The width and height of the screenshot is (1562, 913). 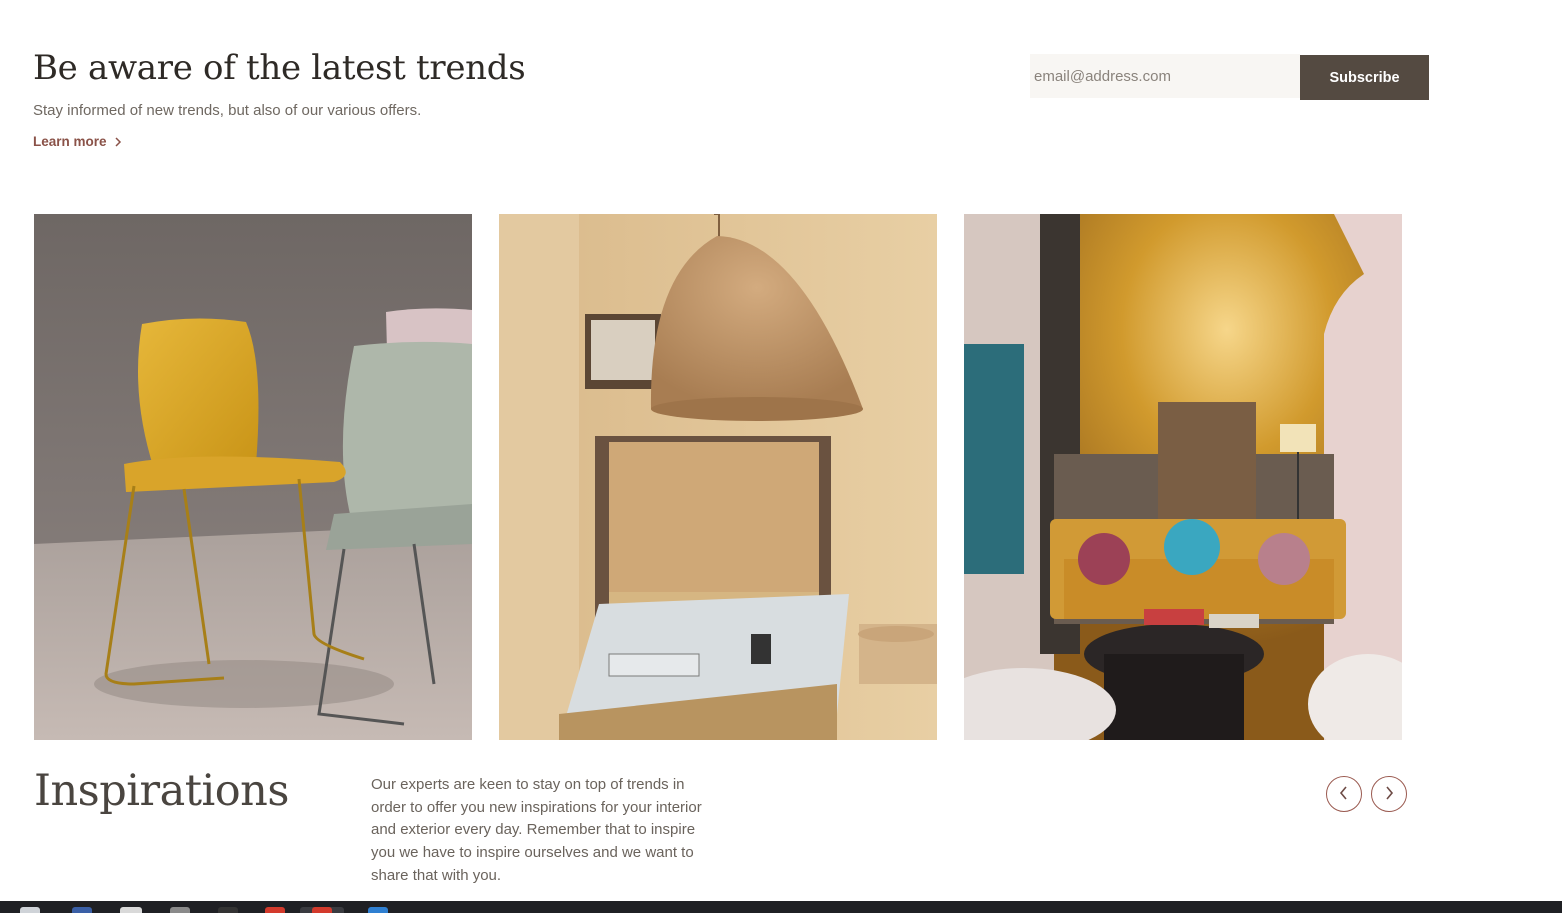 I want to click on carousel-next-button, so click(x=1389, y=794).